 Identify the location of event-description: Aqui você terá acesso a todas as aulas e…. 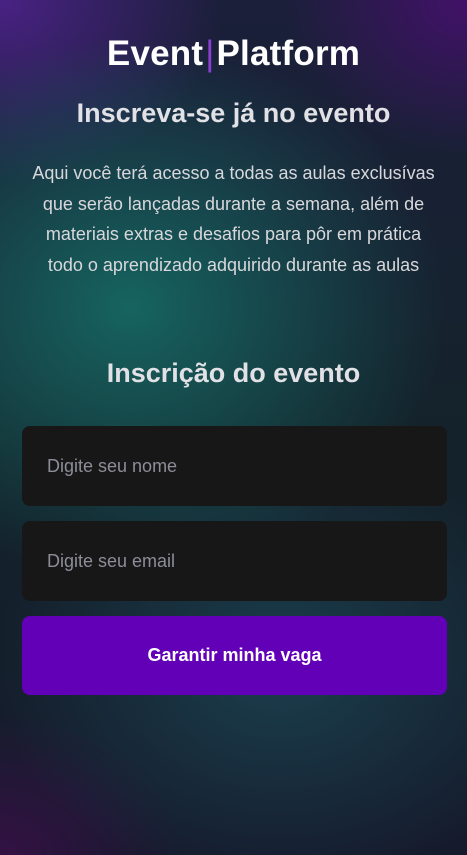
(233, 219).